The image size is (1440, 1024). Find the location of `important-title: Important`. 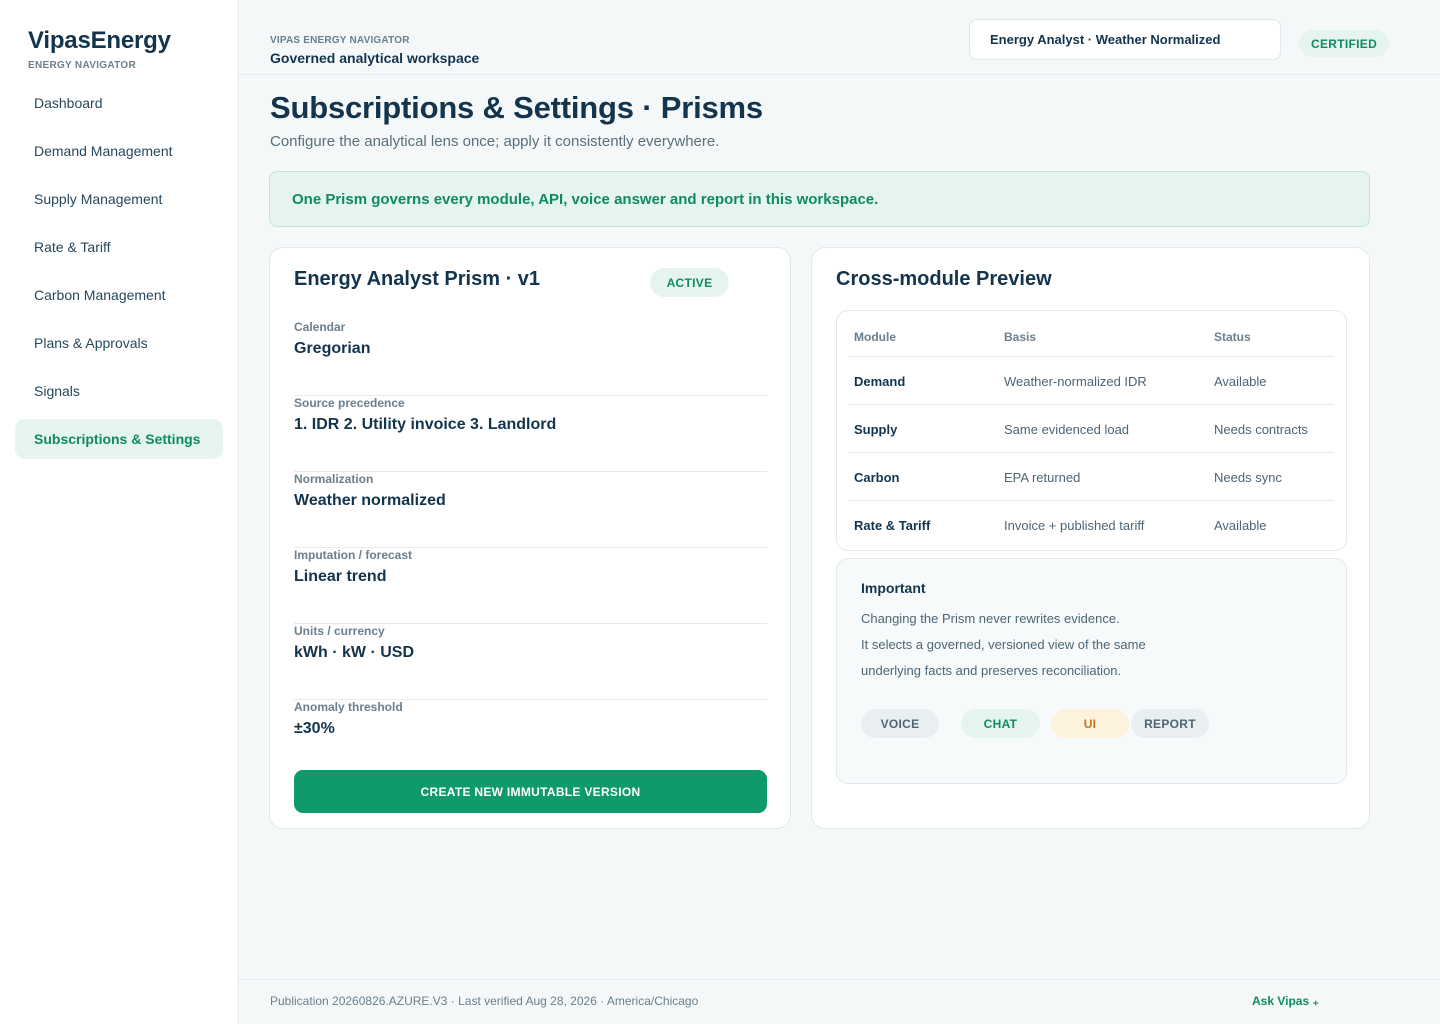

important-title: Important is located at coordinates (893, 588).